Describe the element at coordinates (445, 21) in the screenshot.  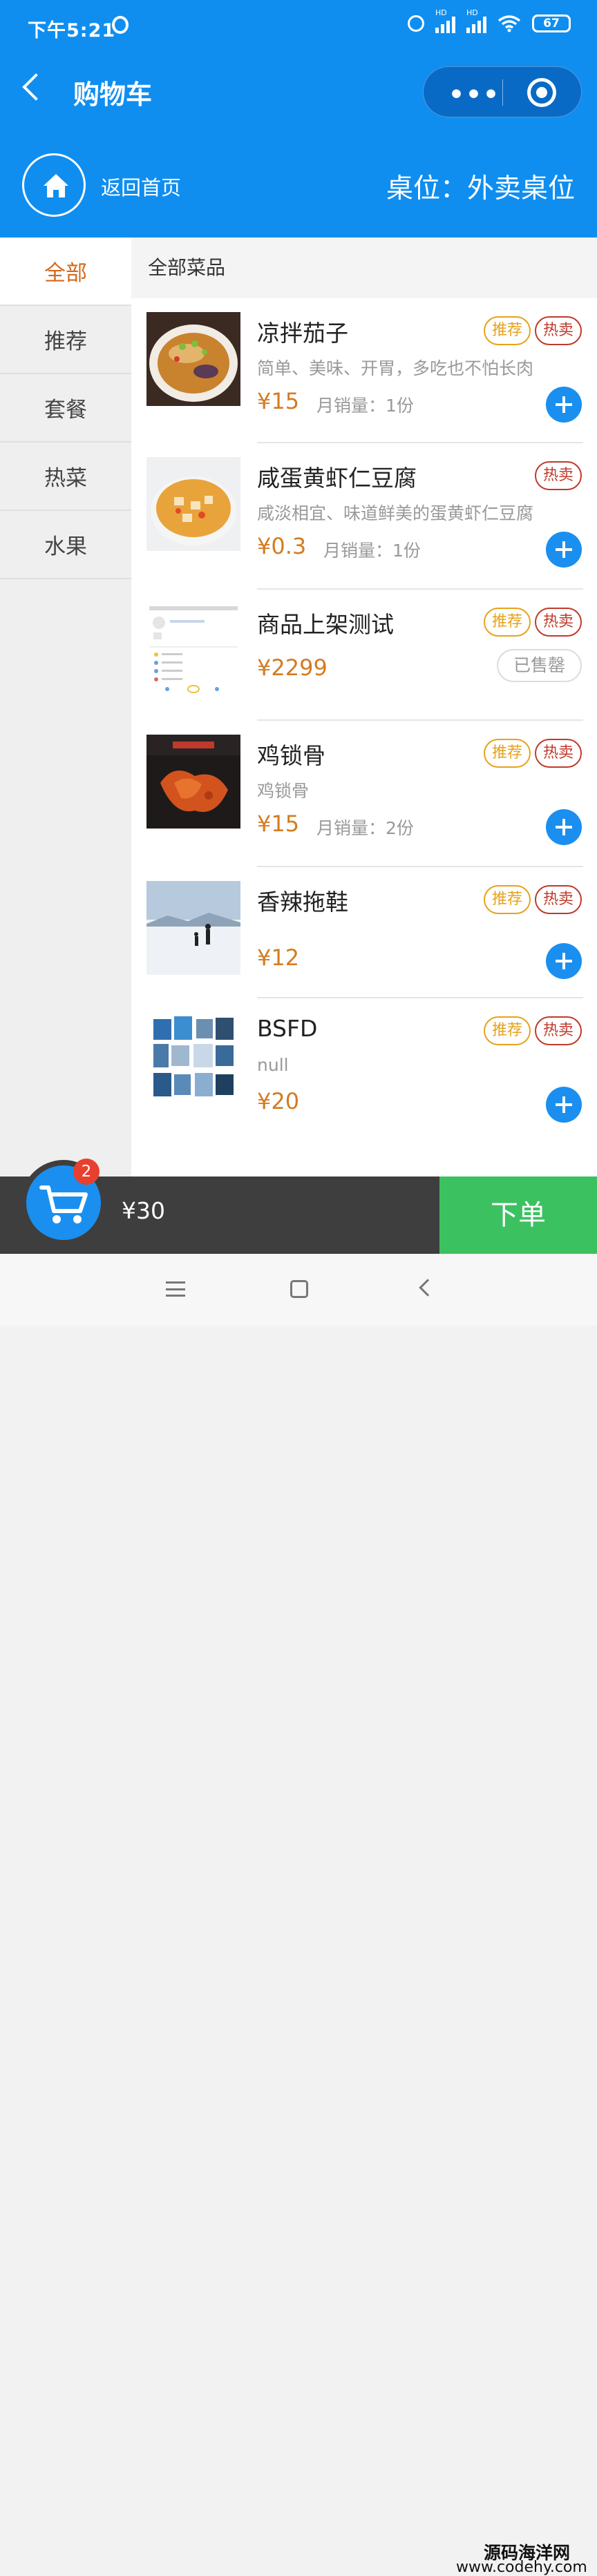
I see `signal-icon: HD` at that location.